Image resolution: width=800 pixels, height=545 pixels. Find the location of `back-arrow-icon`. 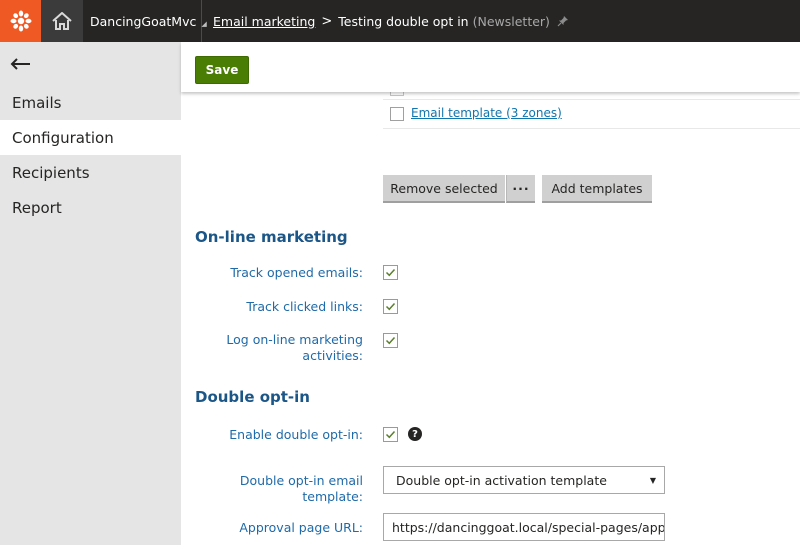

back-arrow-icon is located at coordinates (21, 63).